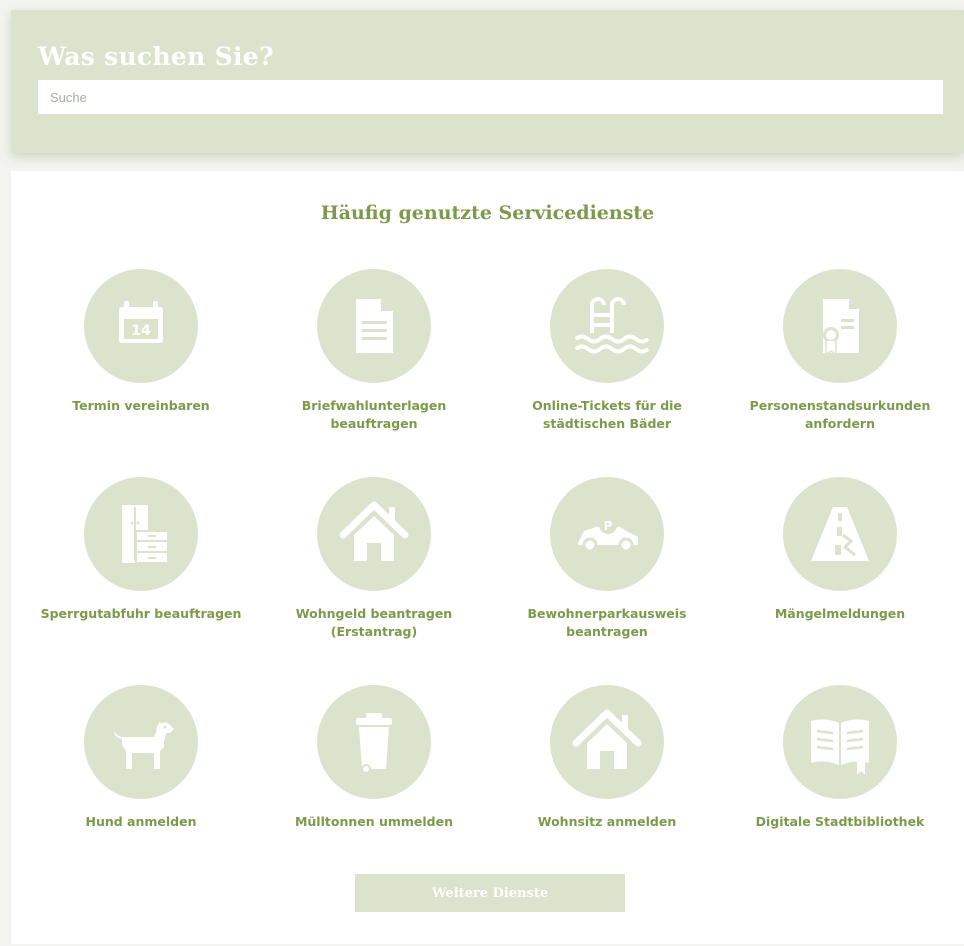 This screenshot has width=964, height=946. Describe the element at coordinates (840, 534) in the screenshot. I see `road-damage-icon` at that location.